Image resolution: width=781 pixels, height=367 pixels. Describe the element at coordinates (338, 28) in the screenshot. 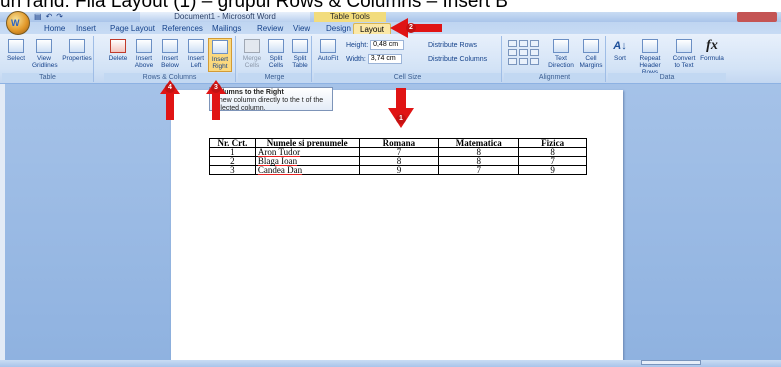

I see `tab-design: Design` at that location.